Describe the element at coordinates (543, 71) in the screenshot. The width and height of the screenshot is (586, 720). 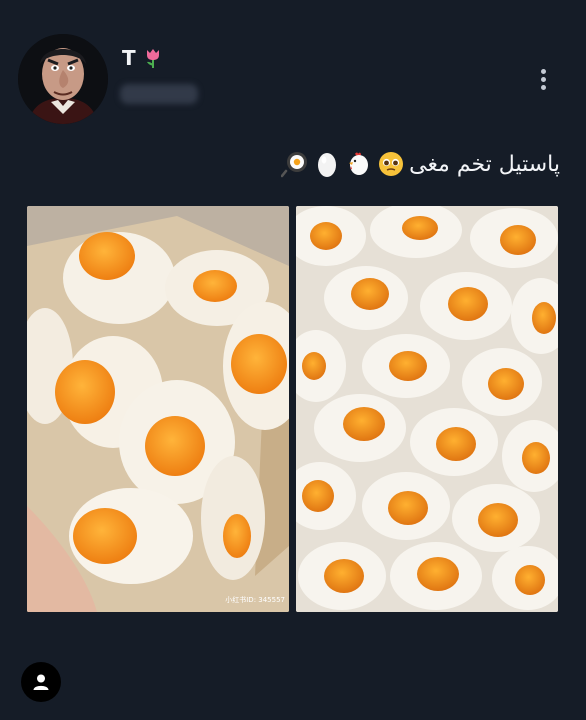
I see `vertical-ellipsis-icon` at that location.